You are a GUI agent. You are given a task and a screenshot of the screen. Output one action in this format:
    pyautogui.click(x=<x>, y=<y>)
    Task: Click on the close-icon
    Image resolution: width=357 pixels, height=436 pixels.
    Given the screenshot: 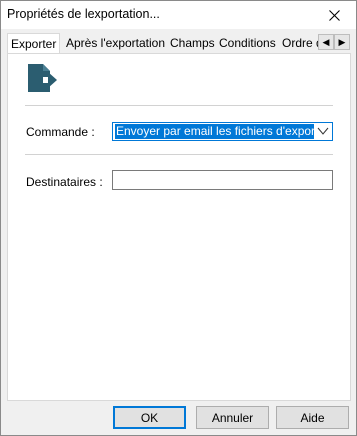 What is the action you would take?
    pyautogui.click(x=334, y=15)
    